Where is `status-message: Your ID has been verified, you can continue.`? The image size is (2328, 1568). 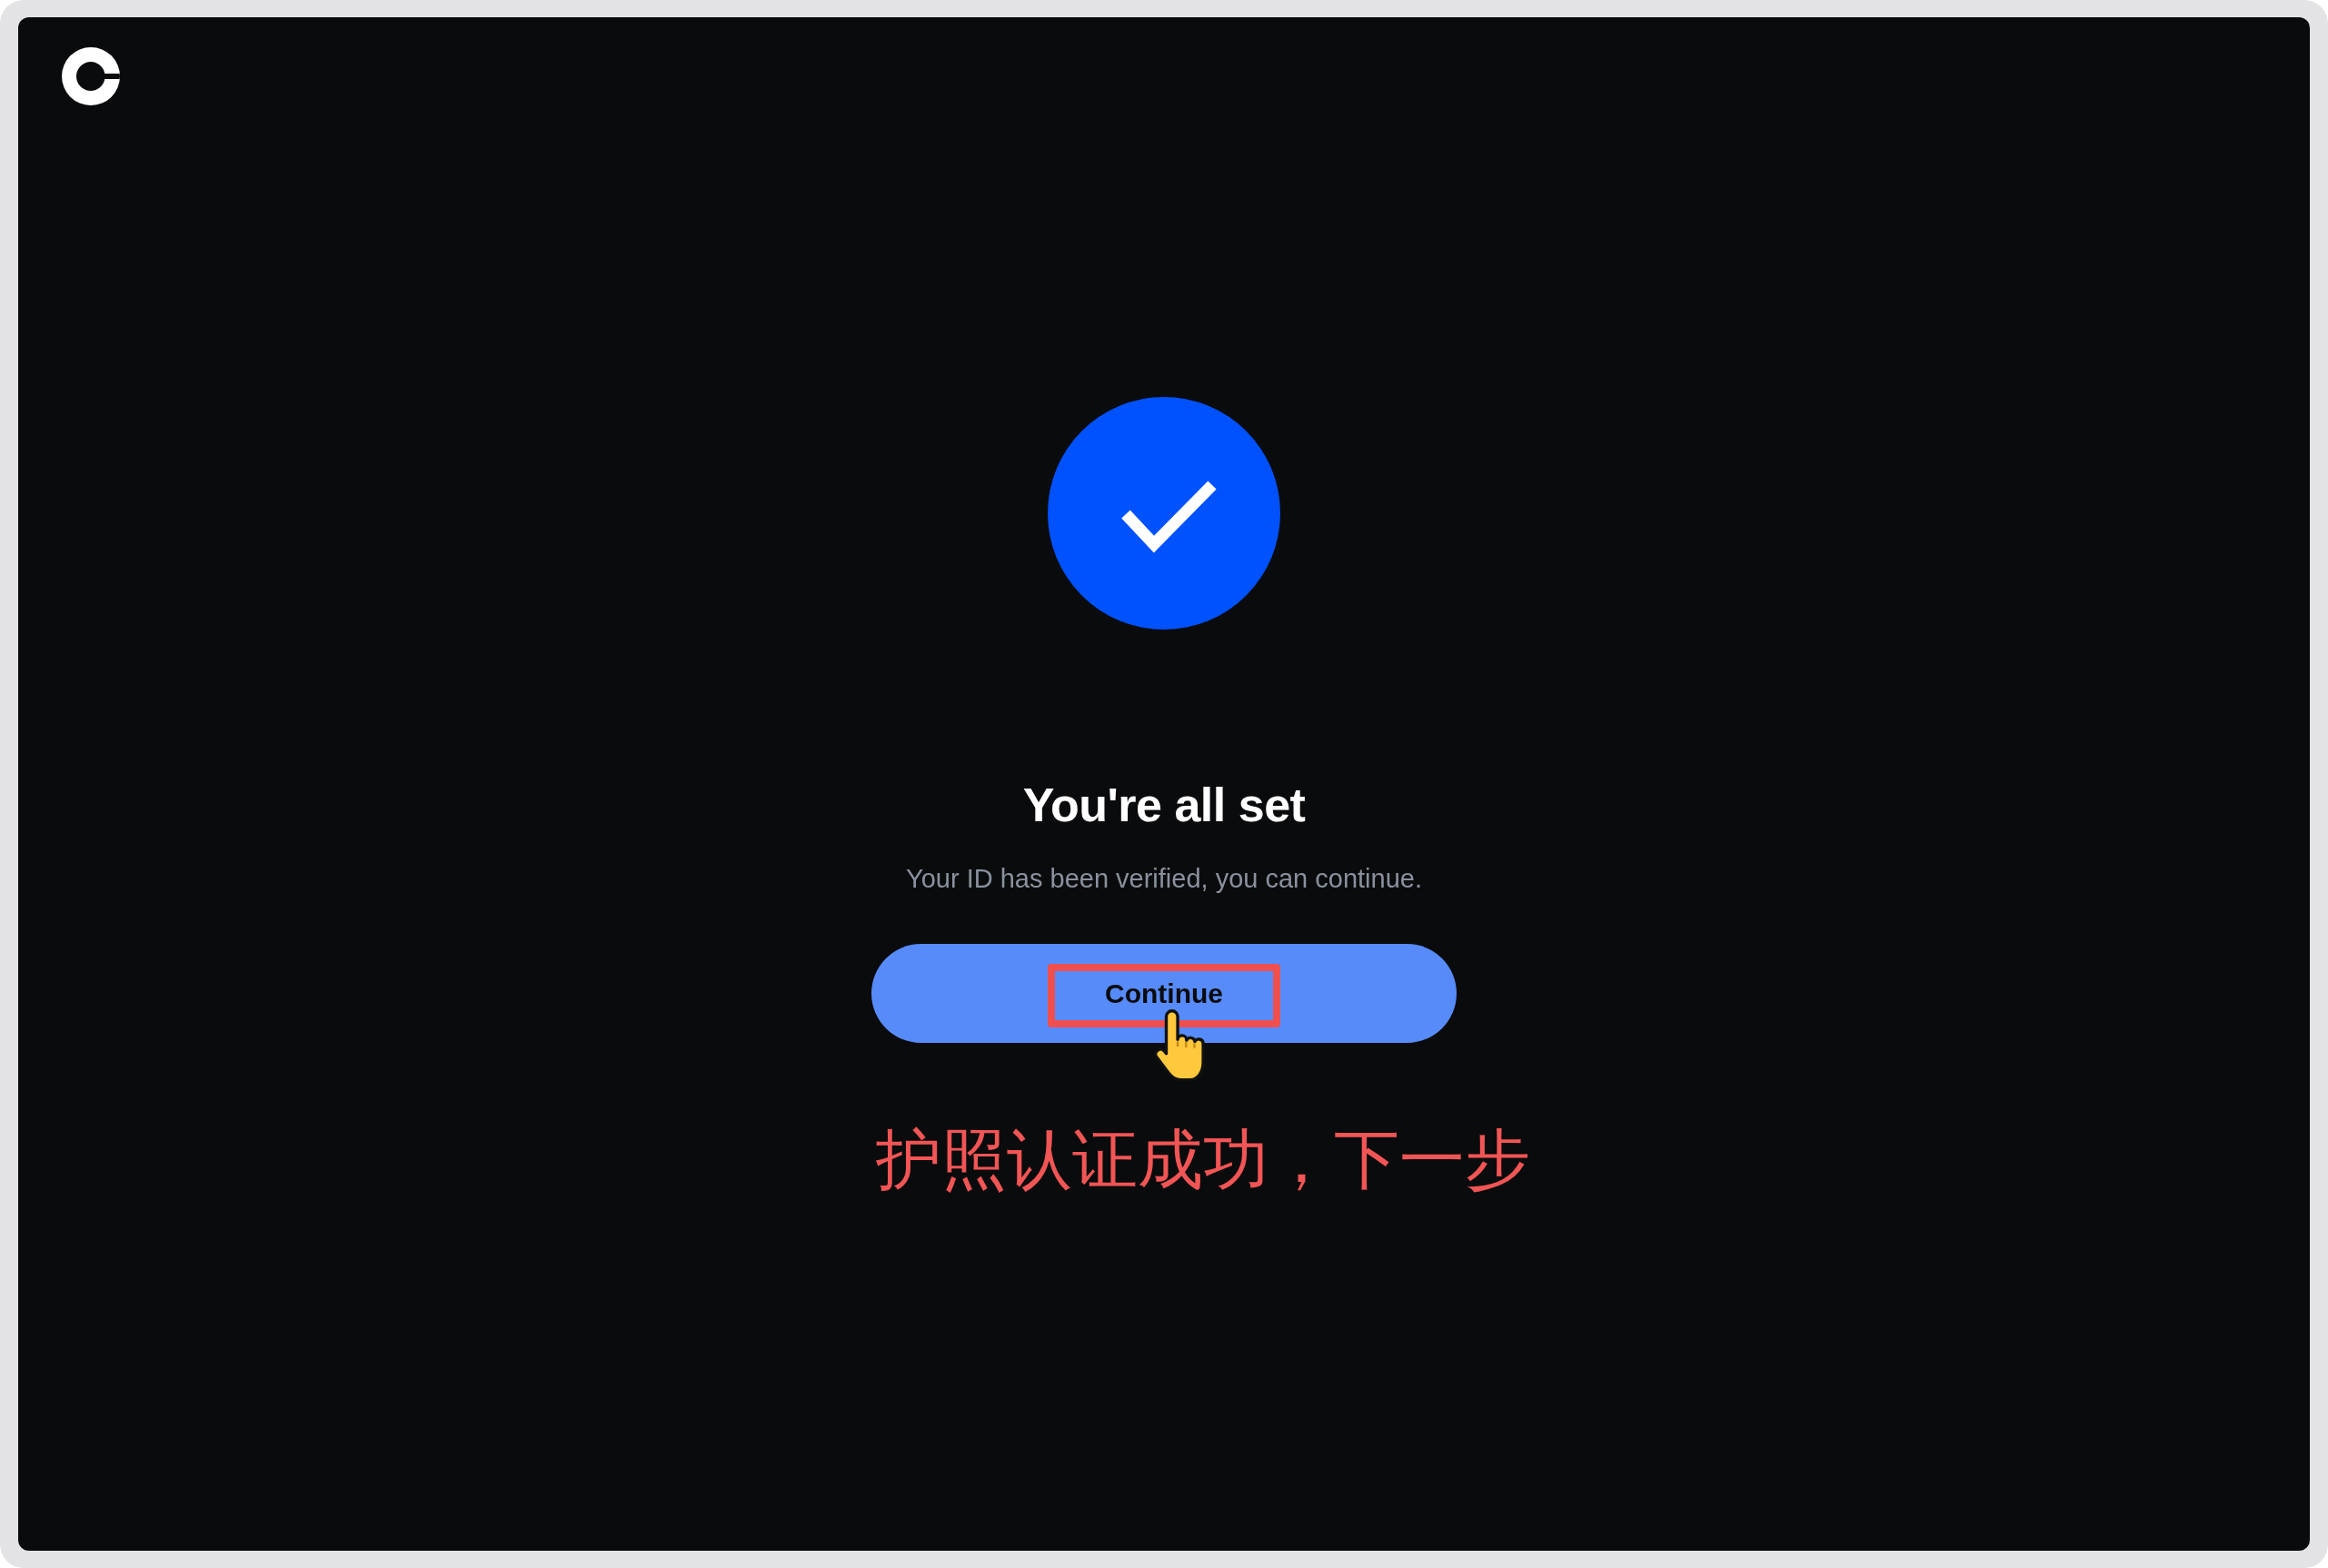
status-message: Your ID has been verified, you can continue. is located at coordinates (1164, 879).